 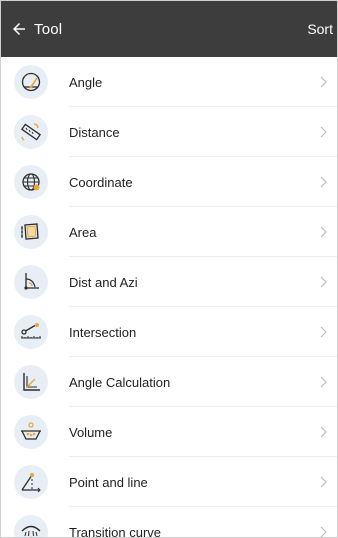 I want to click on list-item-angle: Angle, so click(x=169, y=82).